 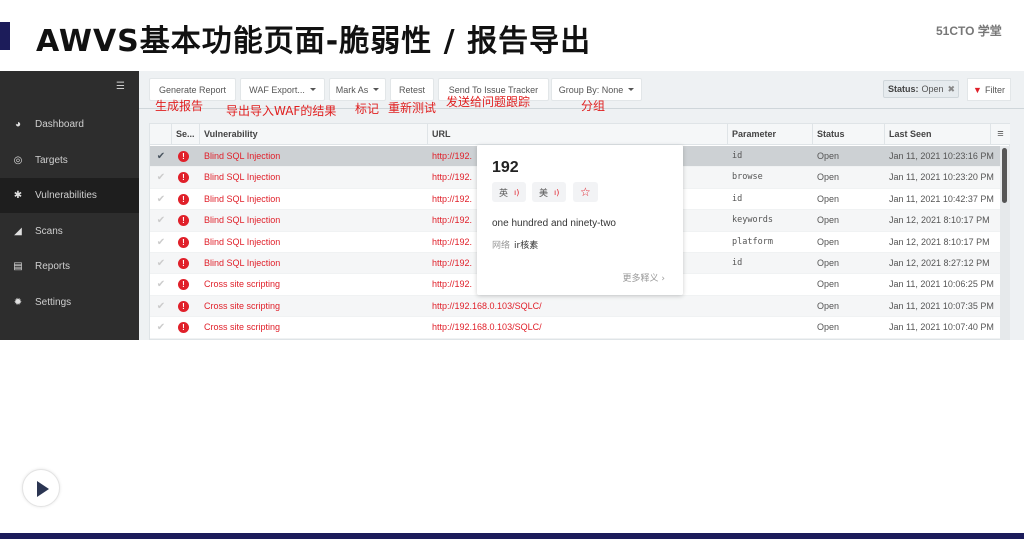 I want to click on vulnerability-last-seen: Jan 11, 2021 10:23:20 PM, so click(x=941, y=177).